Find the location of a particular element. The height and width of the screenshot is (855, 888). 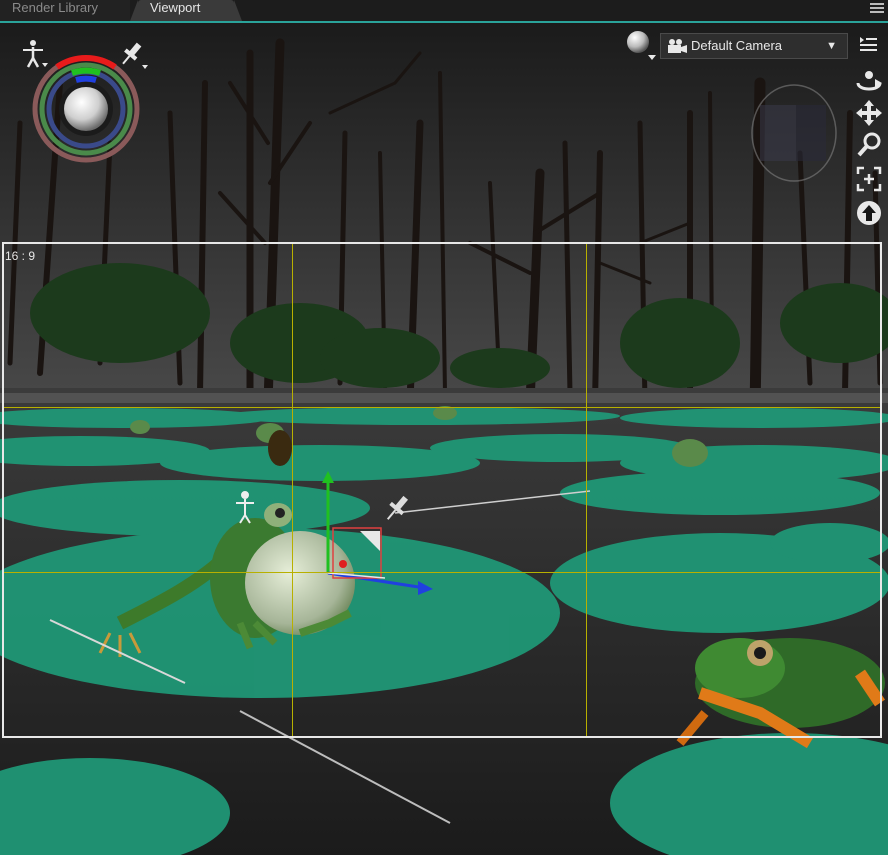

aspect-ratio-label: 16 : 9 is located at coordinates (20, 256).